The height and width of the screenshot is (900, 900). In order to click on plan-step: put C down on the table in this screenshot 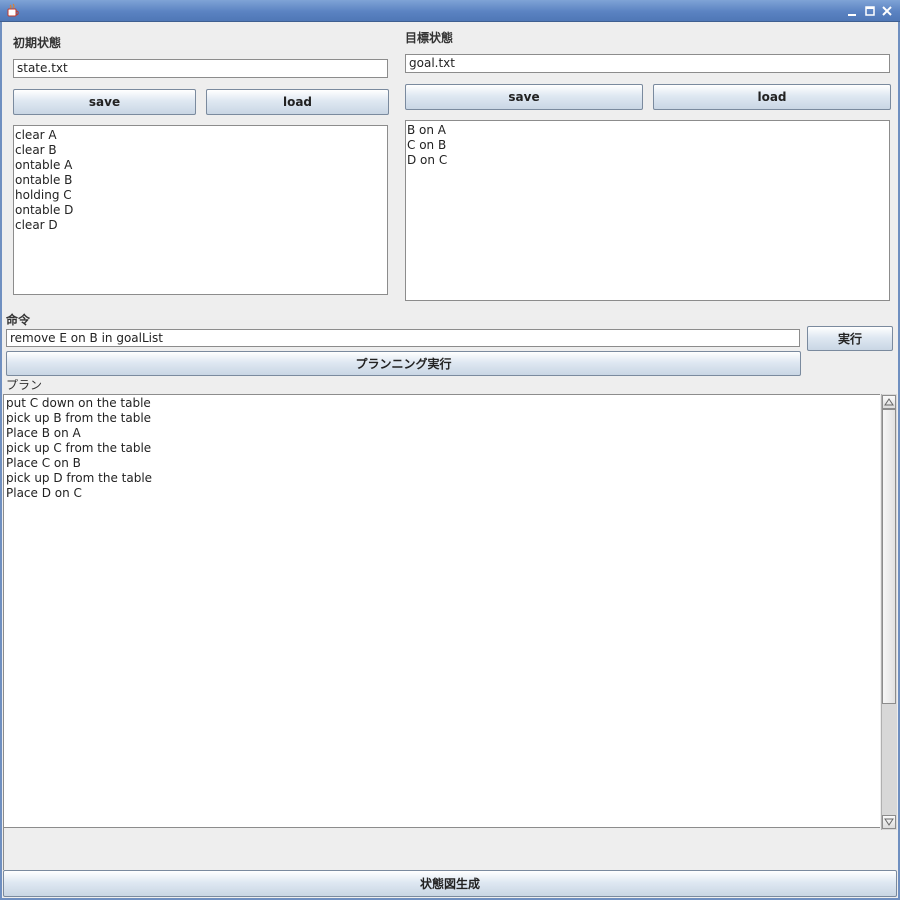, I will do `click(78, 403)`.